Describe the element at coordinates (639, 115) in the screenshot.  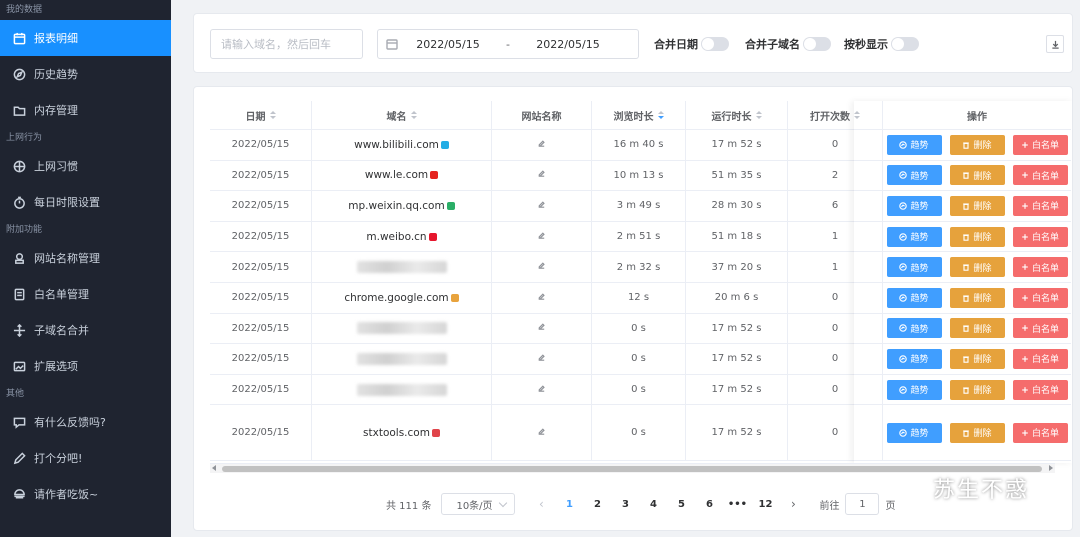
I see `header-browse-time: 浏览时长` at that location.